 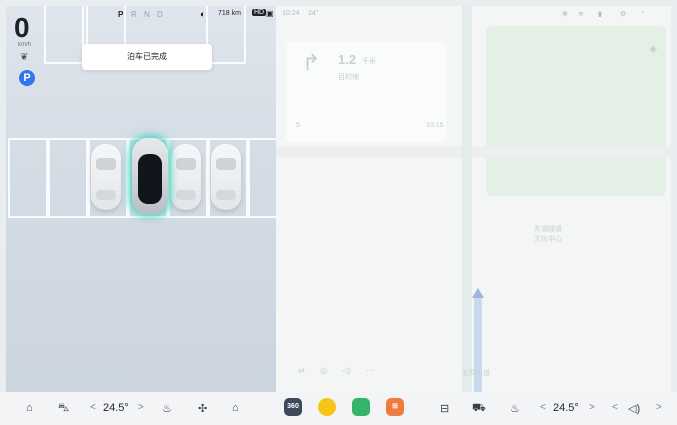 What do you see at coordinates (566, 408) in the screenshot?
I see `right-temp: 24.5°` at bounding box center [566, 408].